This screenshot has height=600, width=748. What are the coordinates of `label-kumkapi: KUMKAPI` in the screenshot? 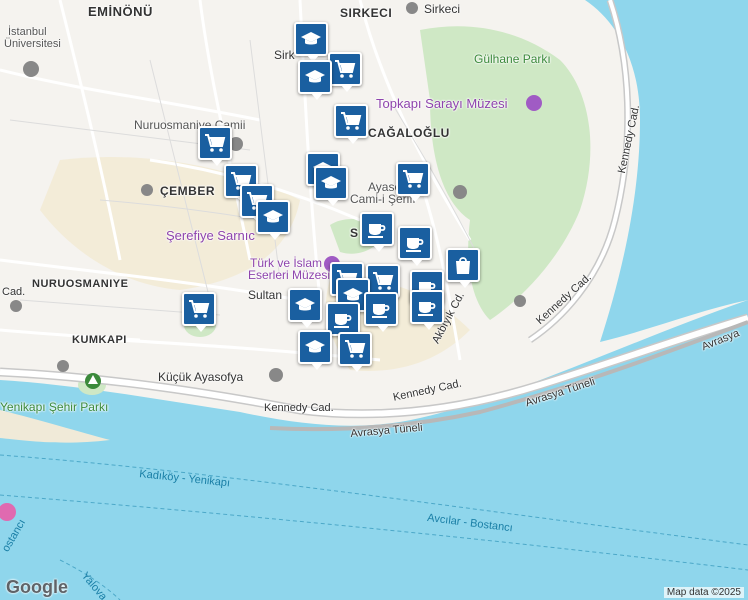 It's located at (99, 340).